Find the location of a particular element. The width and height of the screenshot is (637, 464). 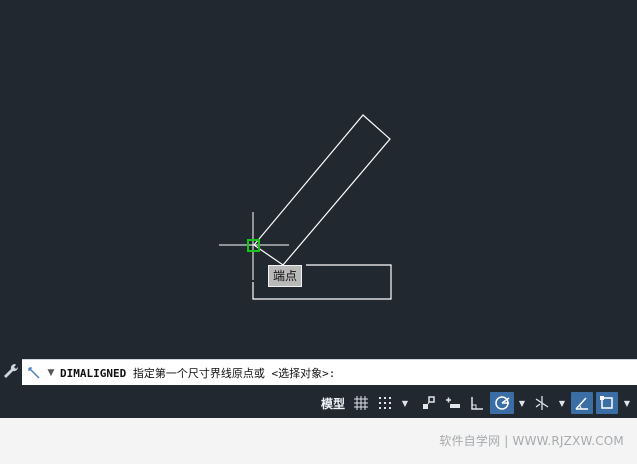

snap-dropdown-chevron-icon: ▼ is located at coordinates (405, 403).